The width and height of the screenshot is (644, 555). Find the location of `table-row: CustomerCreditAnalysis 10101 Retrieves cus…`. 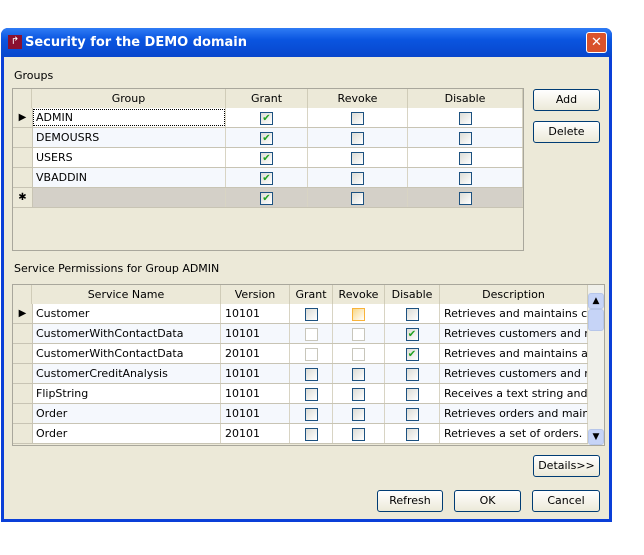

table-row: CustomerCreditAnalysis 10101 Retrieves cus… is located at coordinates (300, 374).